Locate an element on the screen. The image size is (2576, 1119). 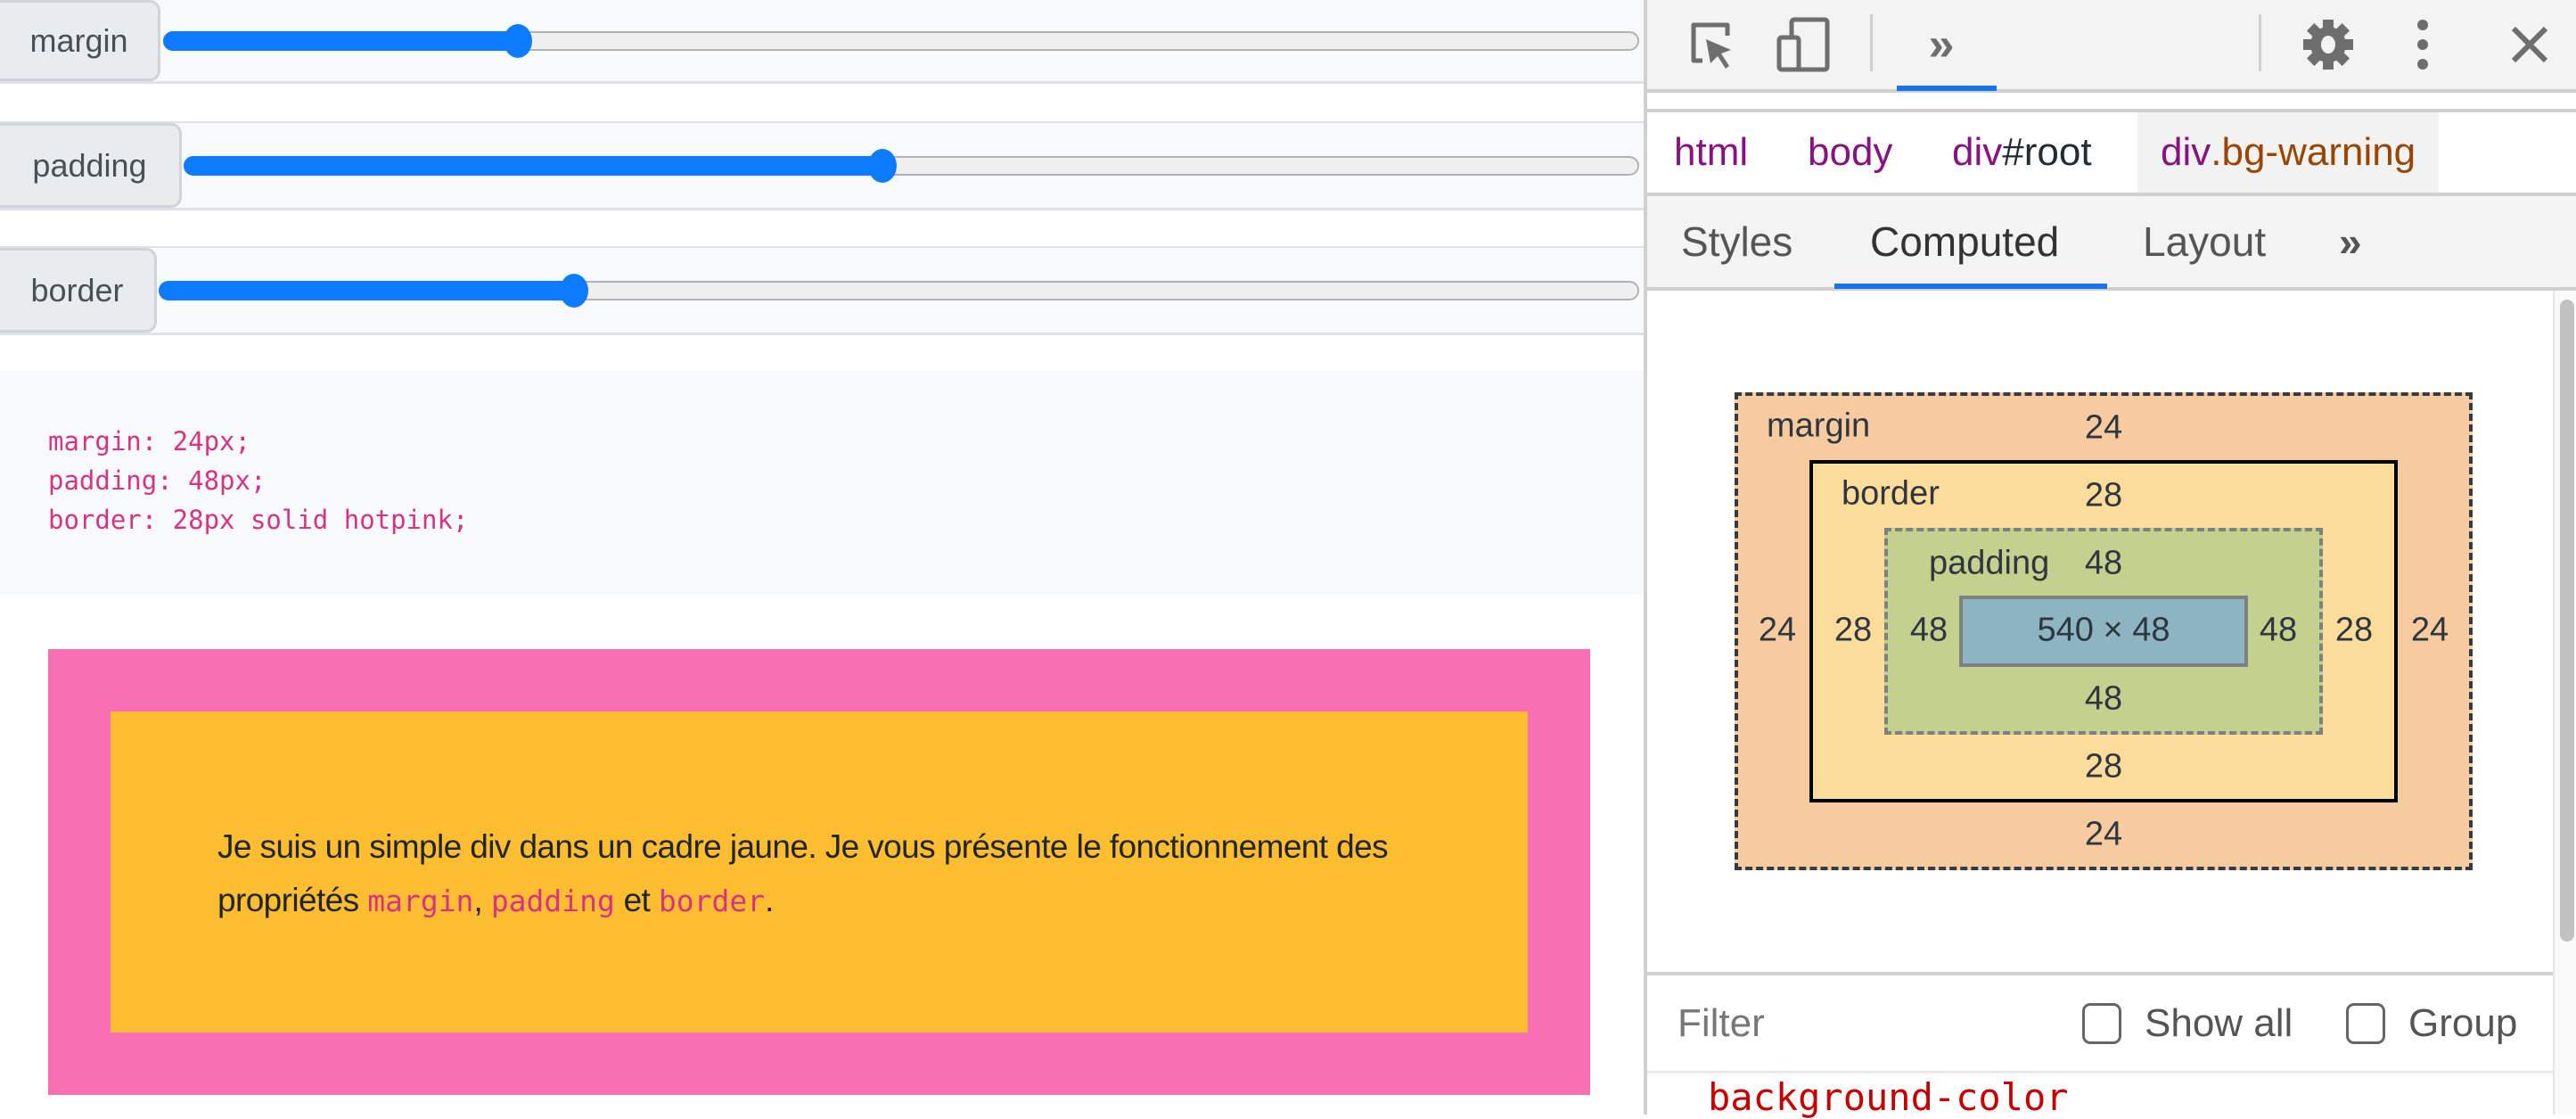
code-line-padding: padding: 48px; is located at coordinates (157, 480).